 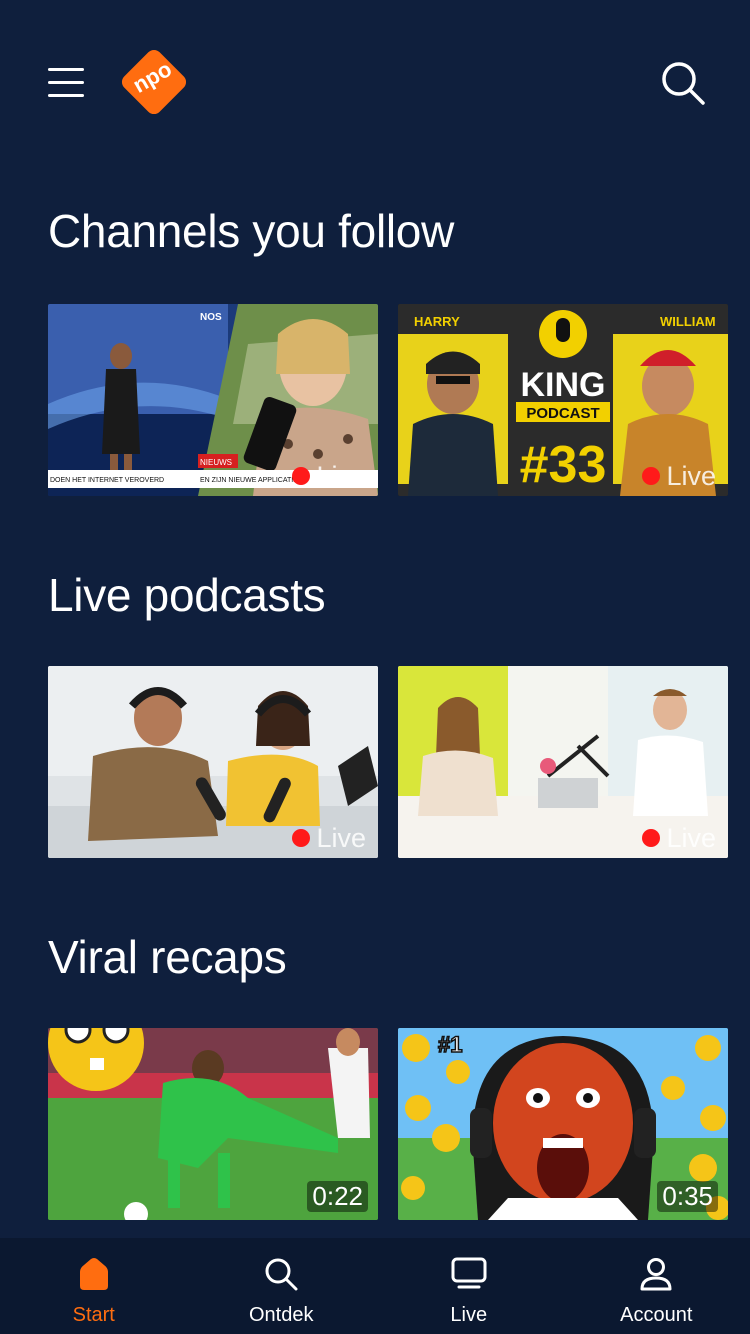 I want to click on tab-label: Start, so click(x=93, y=1315).